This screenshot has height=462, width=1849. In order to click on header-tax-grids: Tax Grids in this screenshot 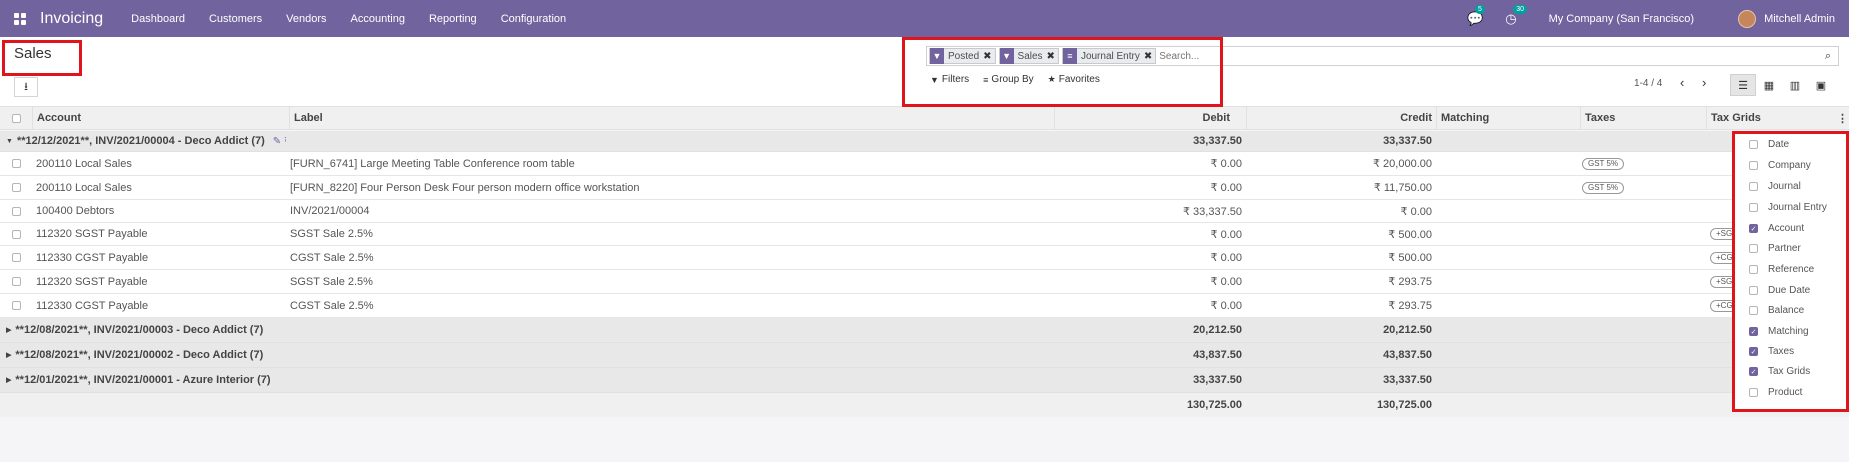, I will do `click(1773, 118)`.